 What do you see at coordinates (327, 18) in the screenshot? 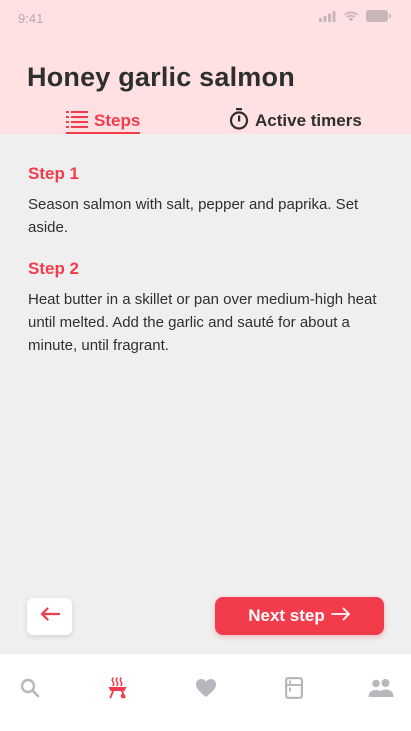
I see `cellular-signal-icon` at bounding box center [327, 18].